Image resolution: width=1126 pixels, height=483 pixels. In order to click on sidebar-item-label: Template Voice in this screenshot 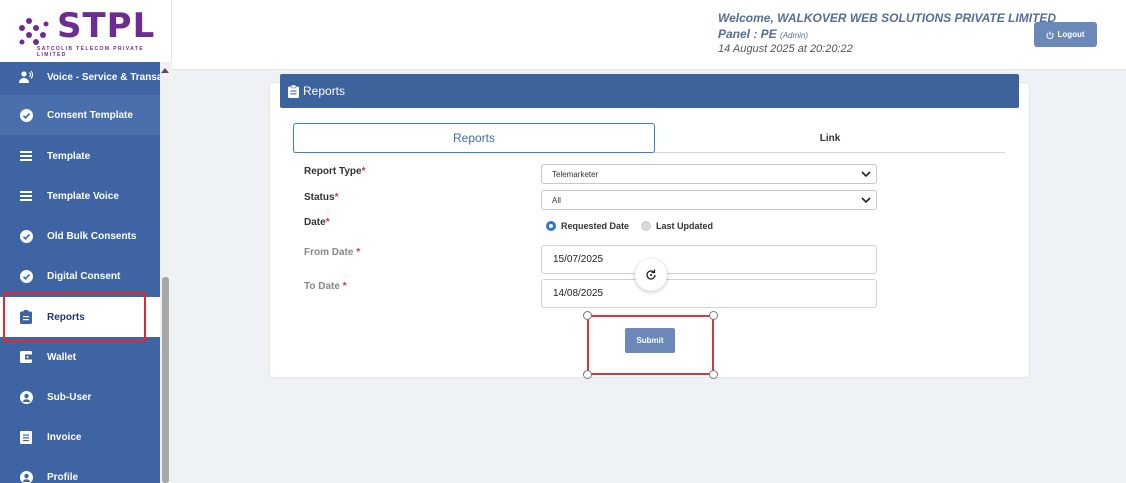, I will do `click(83, 196)`.